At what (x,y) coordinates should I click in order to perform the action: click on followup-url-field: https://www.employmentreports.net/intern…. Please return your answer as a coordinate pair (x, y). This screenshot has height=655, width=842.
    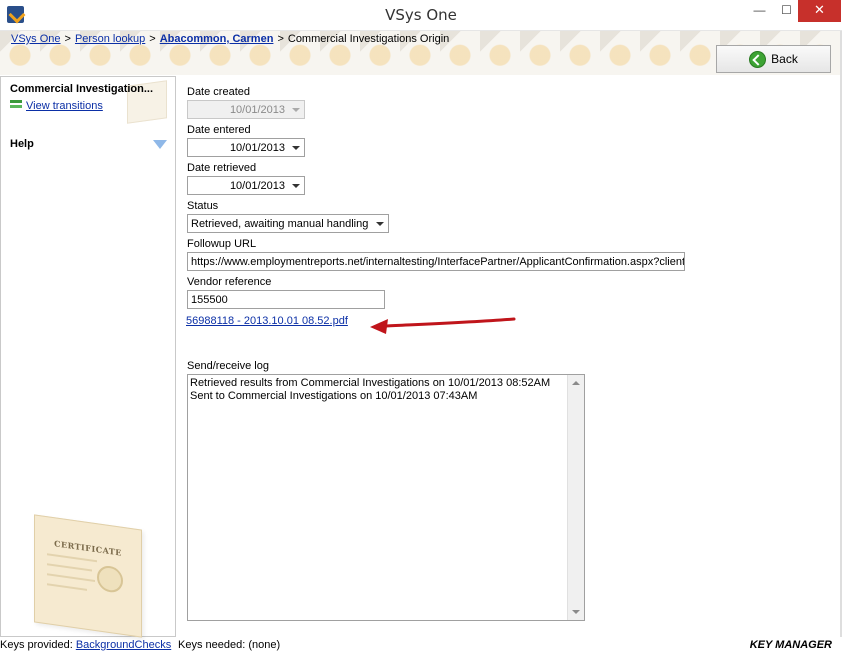
    Looking at the image, I should click on (436, 261).